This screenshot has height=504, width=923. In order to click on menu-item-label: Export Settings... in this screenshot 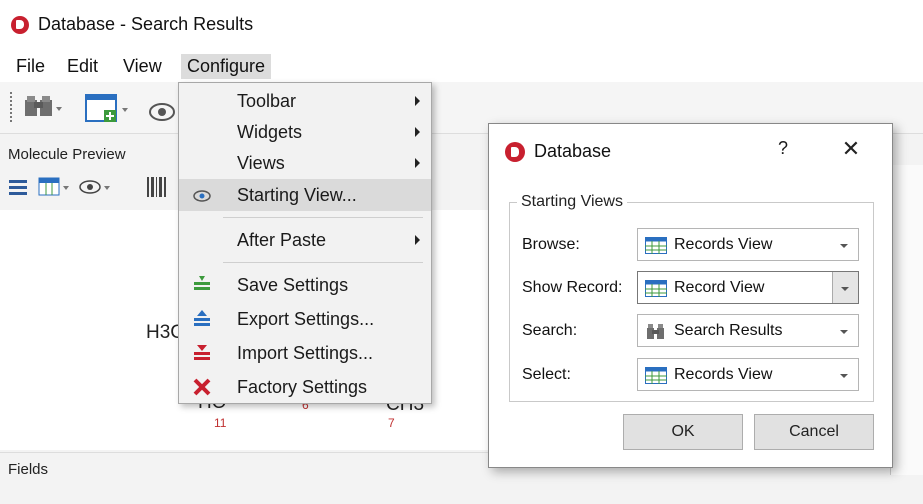, I will do `click(306, 319)`.